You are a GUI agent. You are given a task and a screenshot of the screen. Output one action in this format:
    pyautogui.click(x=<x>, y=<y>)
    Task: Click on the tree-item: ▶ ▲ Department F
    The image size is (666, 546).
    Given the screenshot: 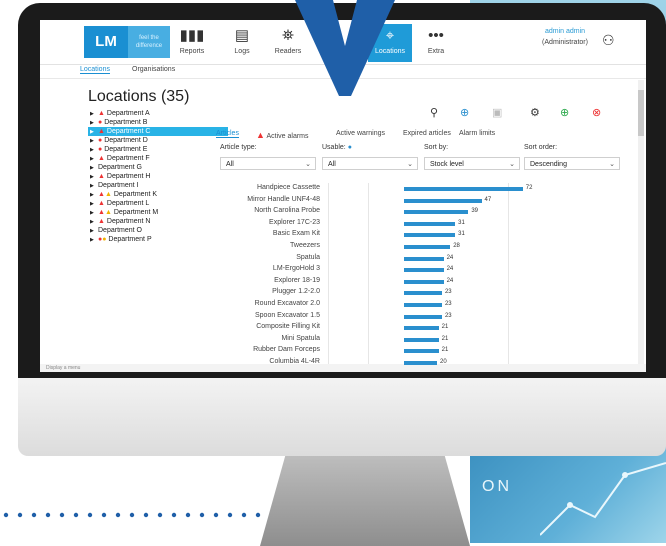 What is the action you would take?
    pyautogui.click(x=158, y=158)
    